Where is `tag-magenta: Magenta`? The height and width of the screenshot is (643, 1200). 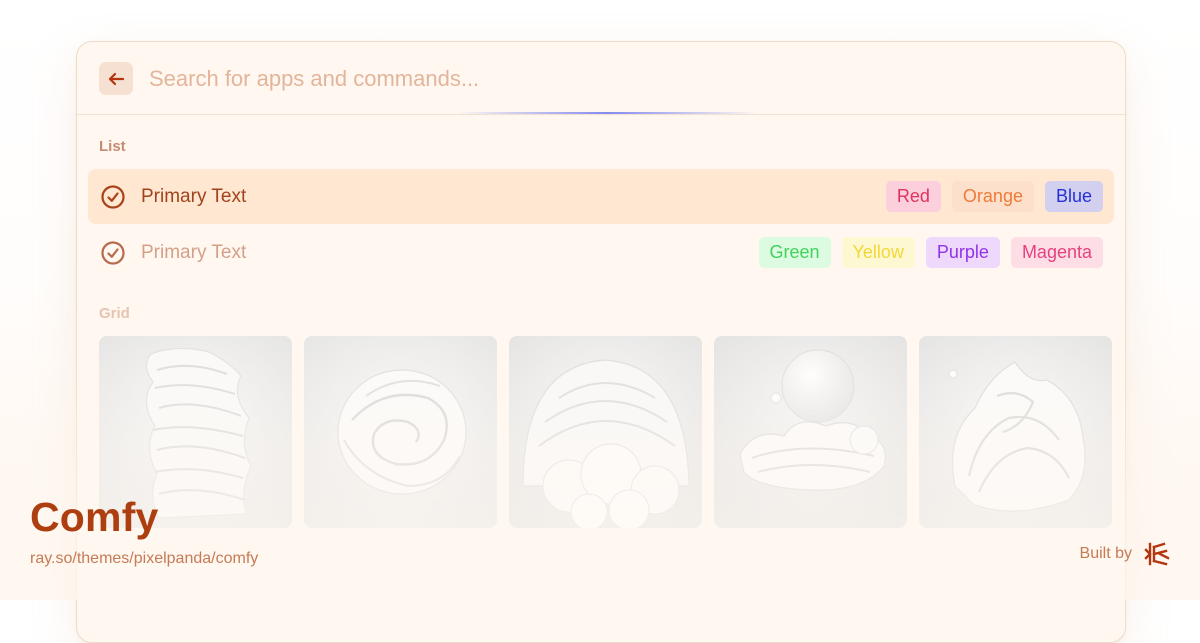
tag-magenta: Magenta is located at coordinates (1056, 252).